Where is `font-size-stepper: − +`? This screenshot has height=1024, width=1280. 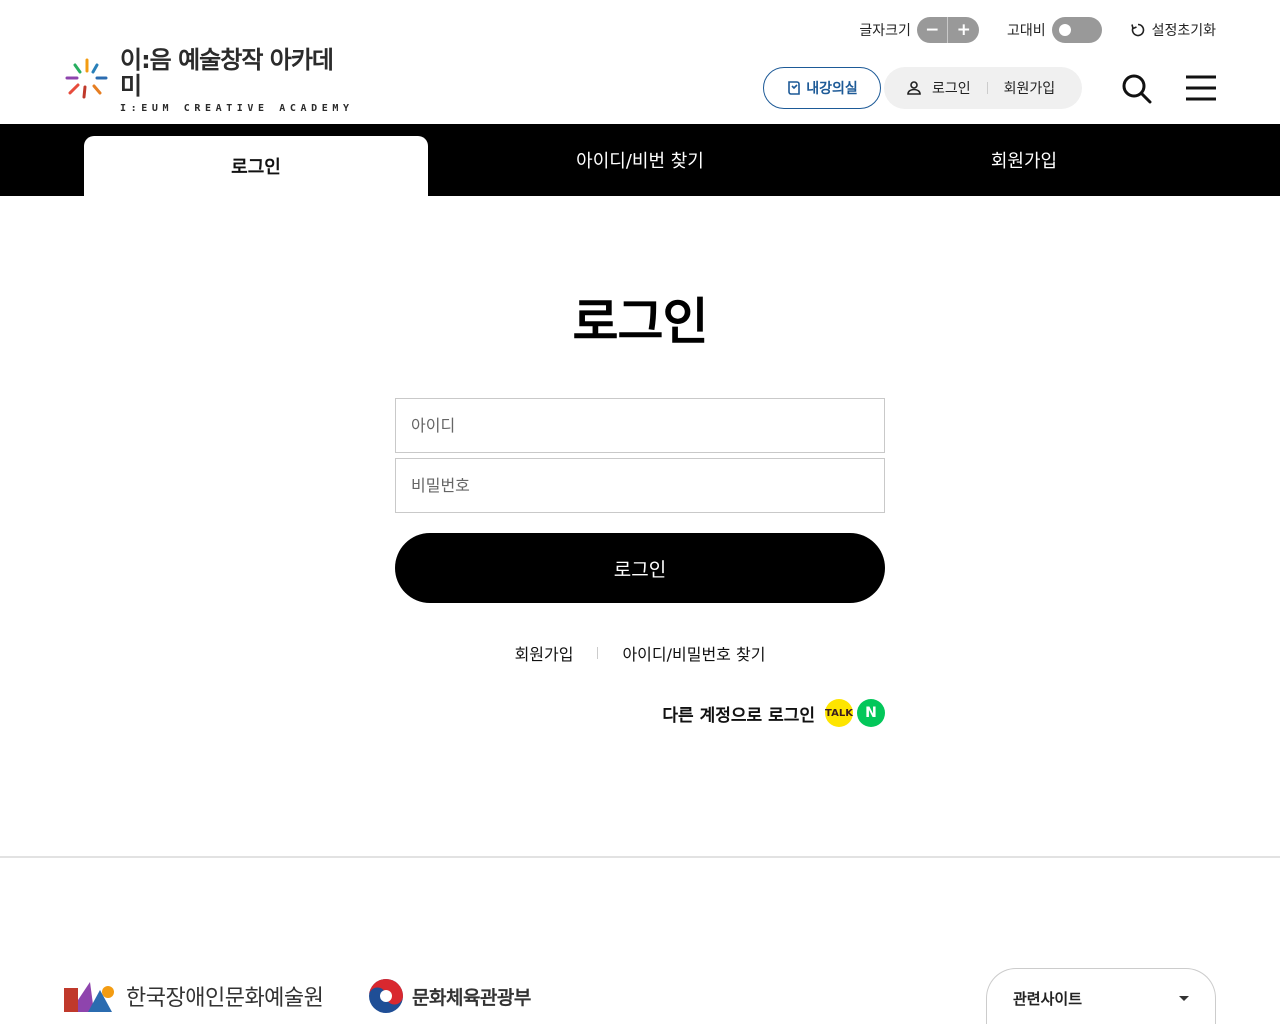 font-size-stepper: − + is located at coordinates (947, 30).